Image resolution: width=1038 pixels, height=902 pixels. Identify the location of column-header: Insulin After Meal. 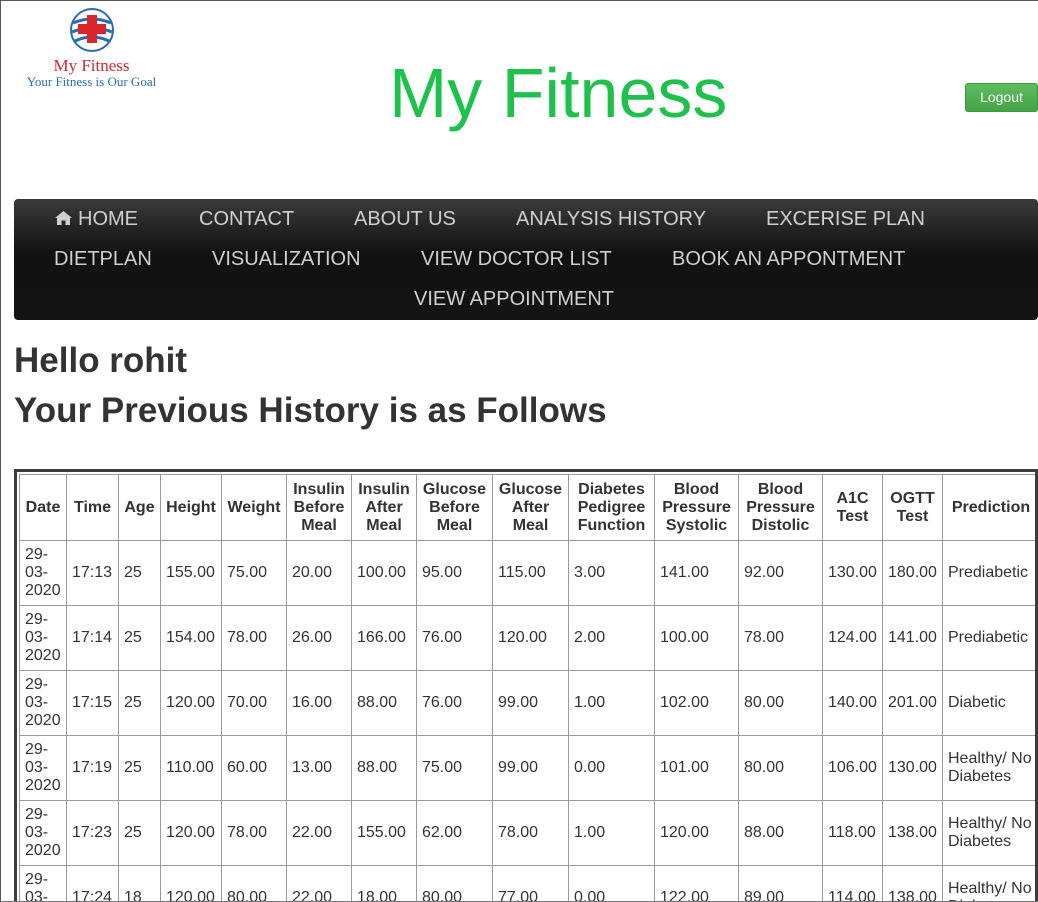
(384, 507).